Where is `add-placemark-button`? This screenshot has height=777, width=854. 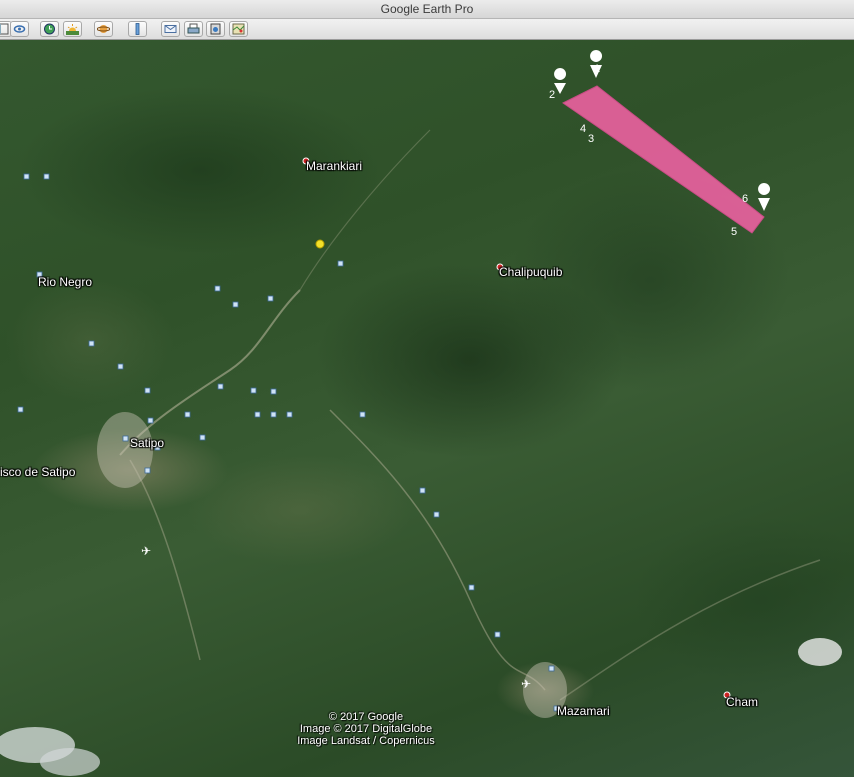
add-placemark-button is located at coordinates (19, 29).